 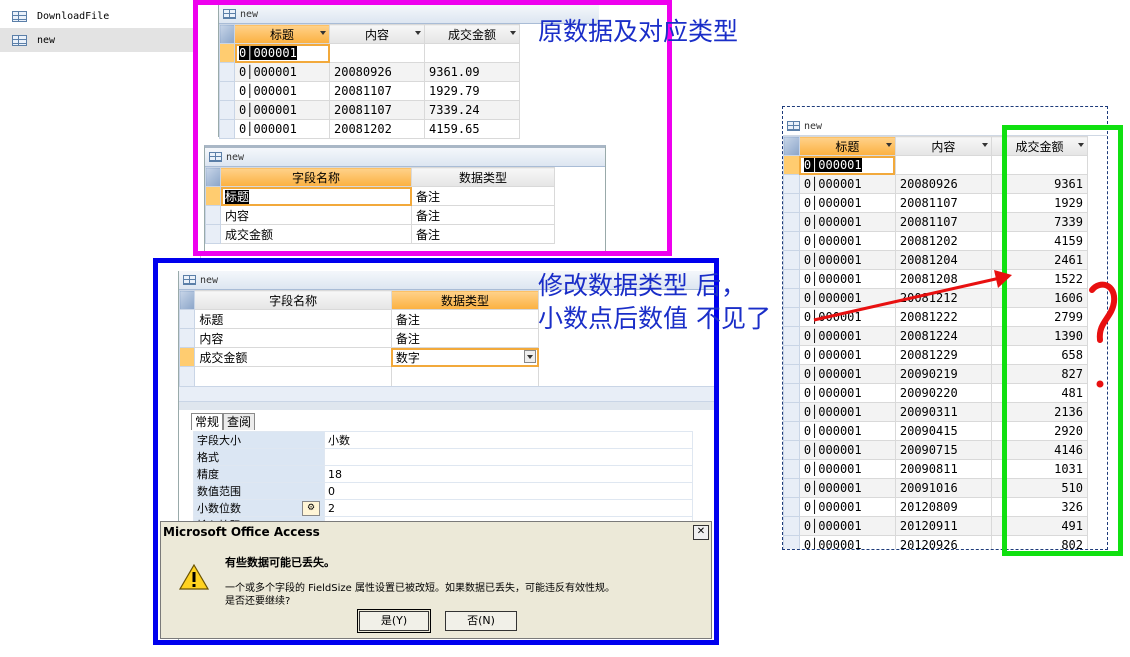 What do you see at coordinates (943, 507) in the screenshot?
I see `table-cell: 20120809` at bounding box center [943, 507].